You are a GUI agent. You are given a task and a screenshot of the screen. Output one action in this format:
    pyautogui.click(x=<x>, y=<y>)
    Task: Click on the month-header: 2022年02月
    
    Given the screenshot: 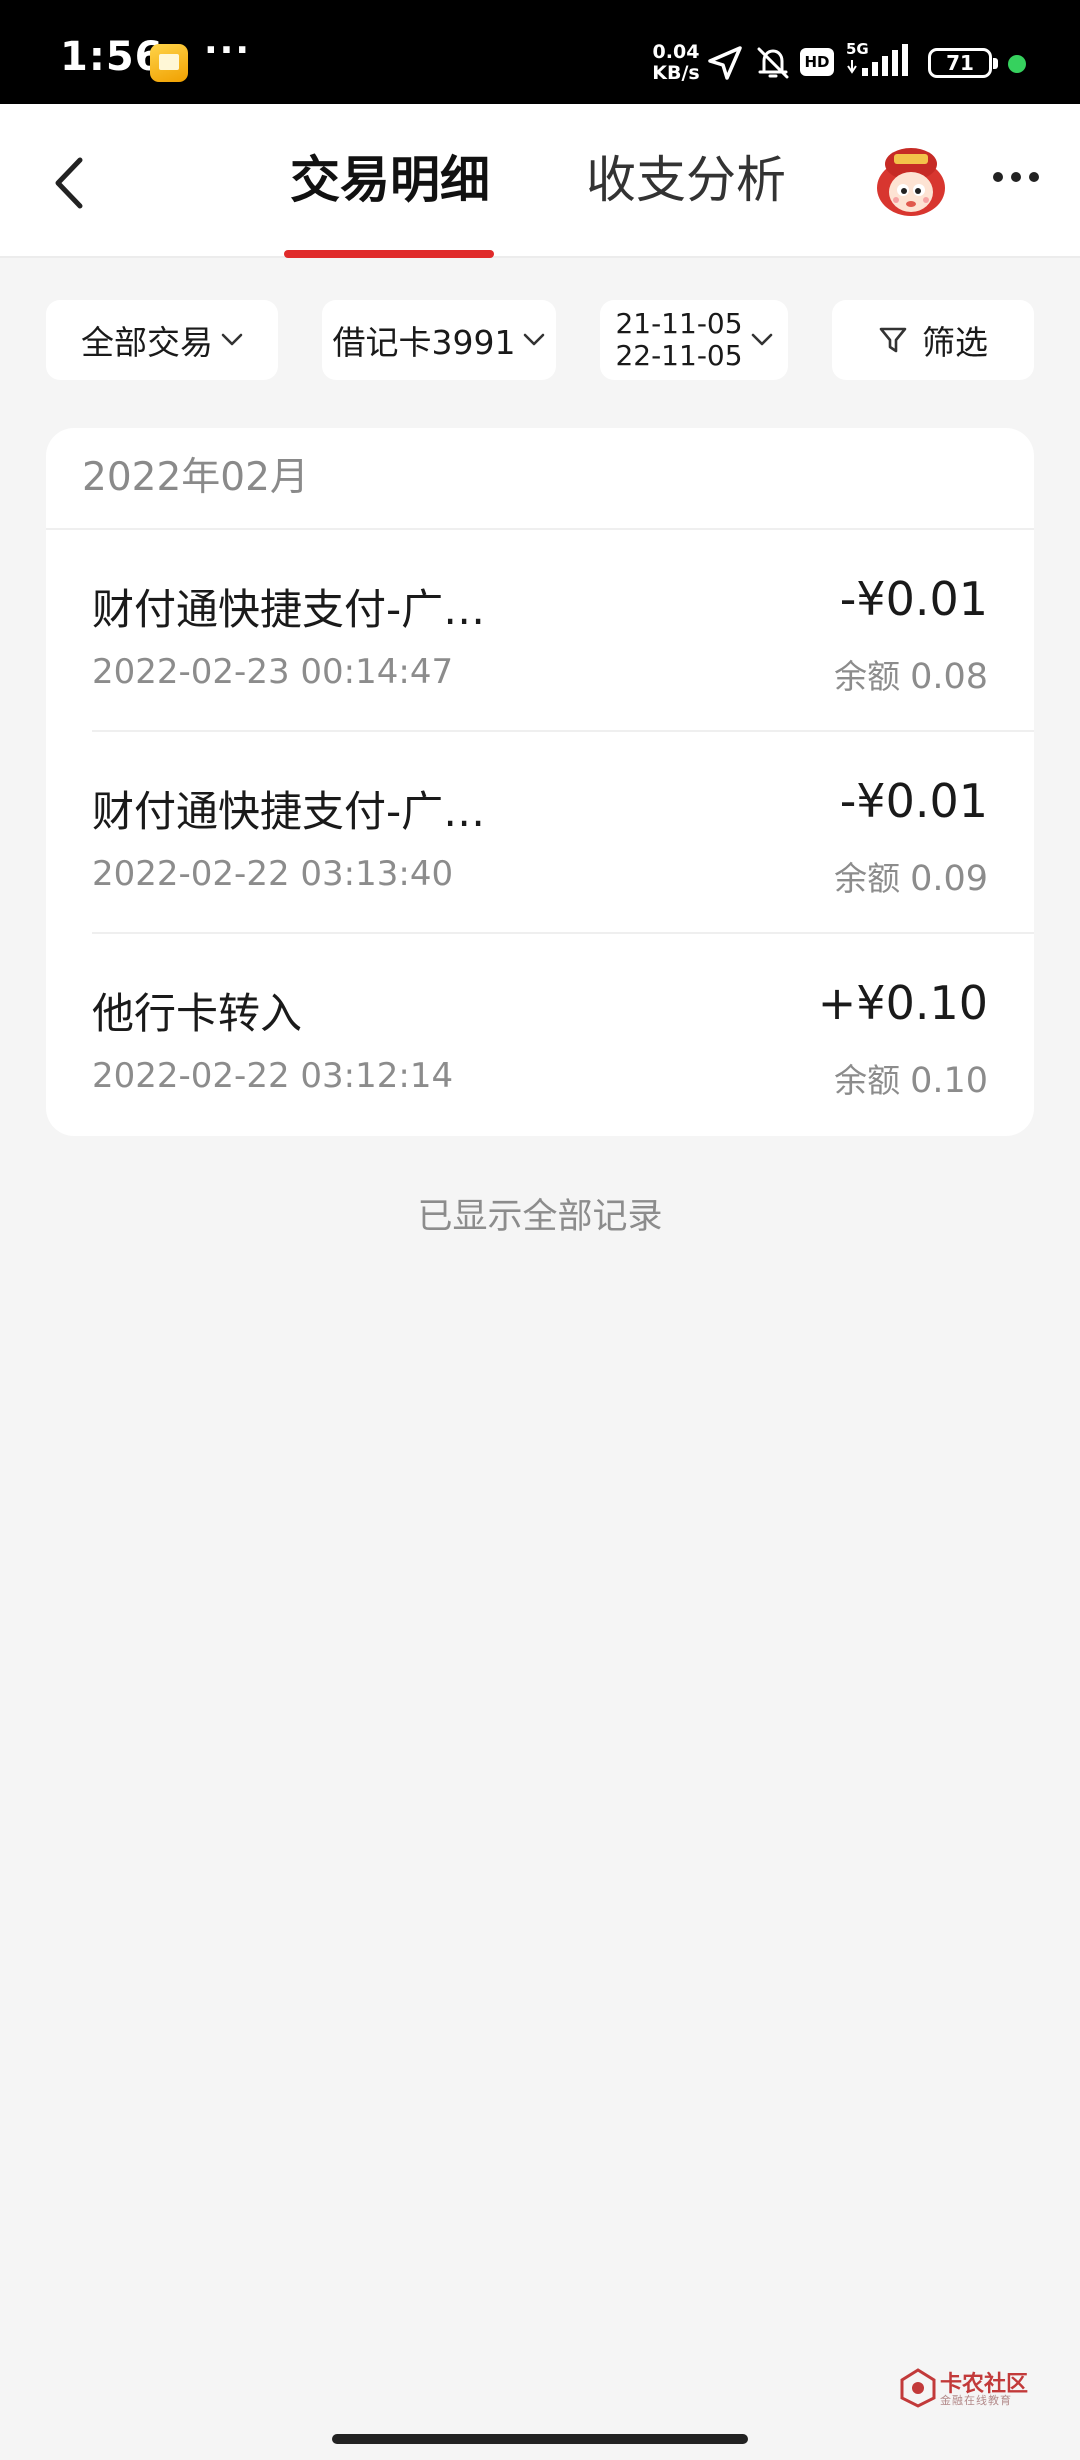 What is the action you would take?
    pyautogui.click(x=540, y=479)
    